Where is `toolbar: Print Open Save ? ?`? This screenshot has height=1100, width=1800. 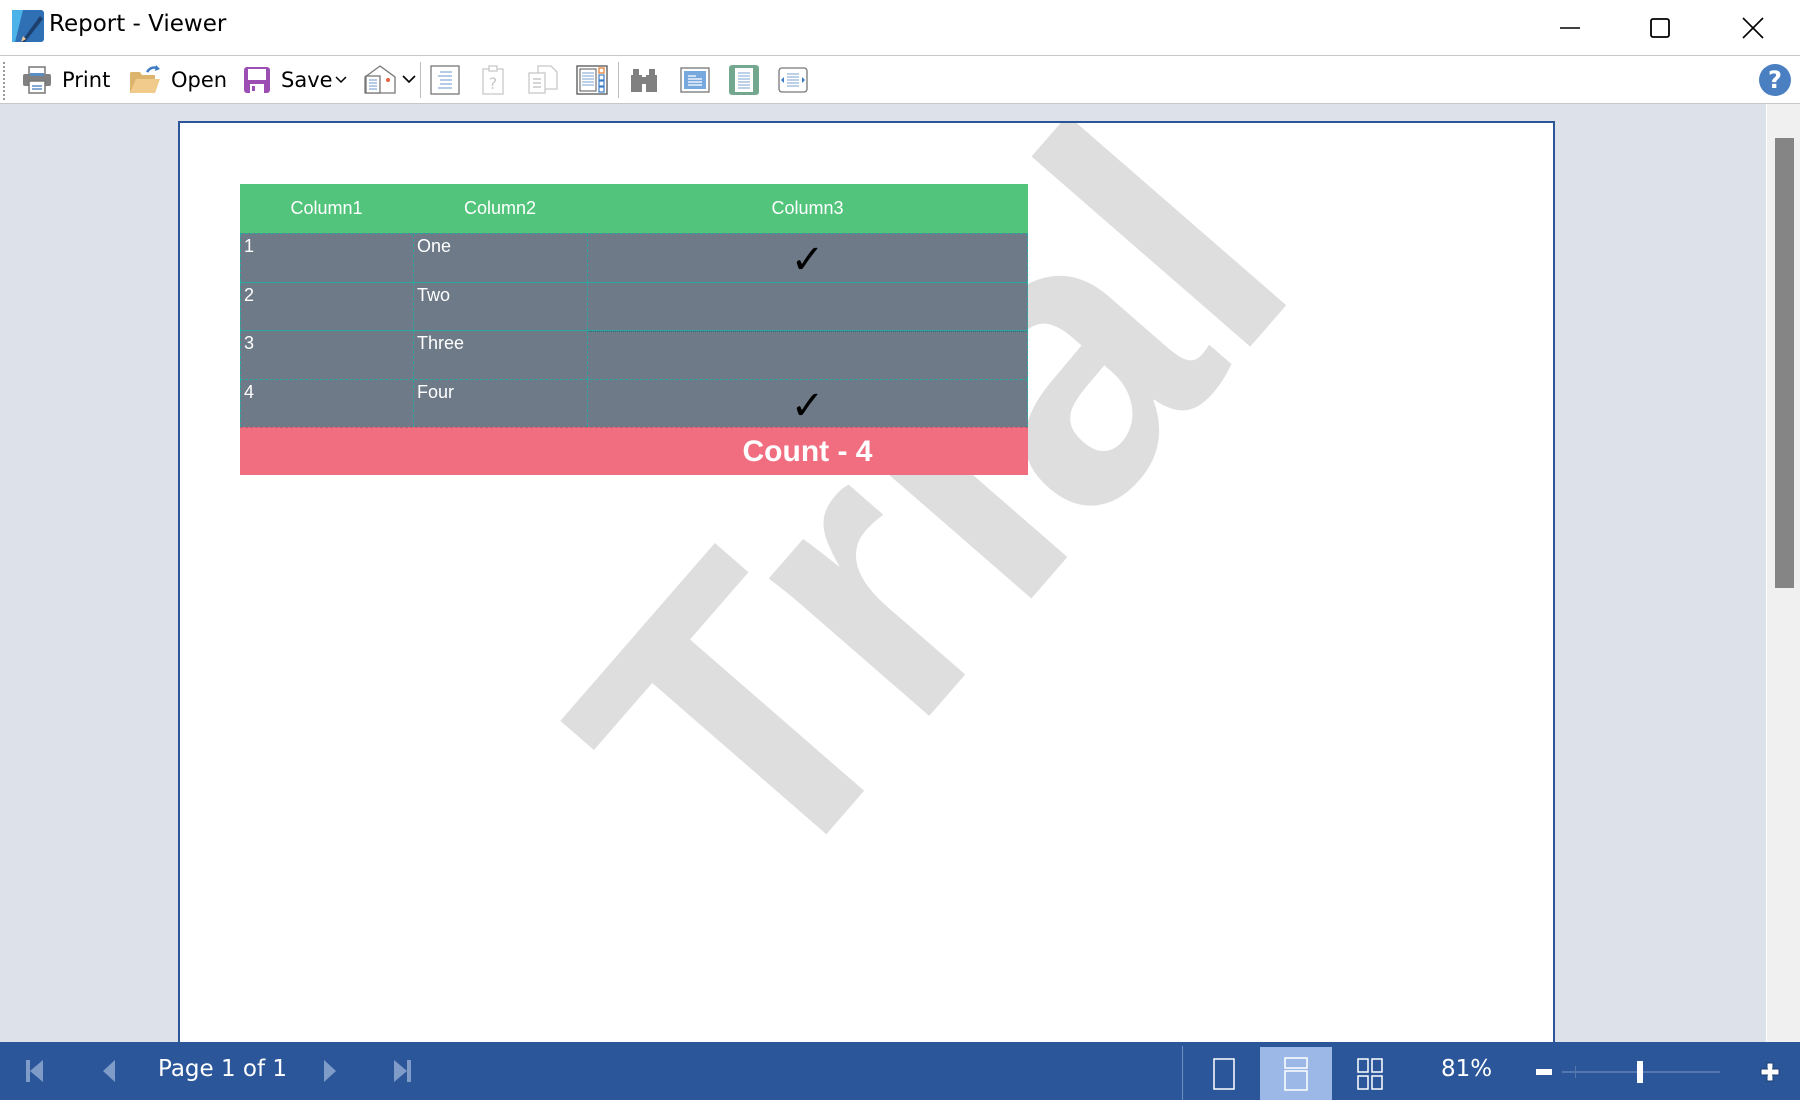
toolbar: Print Open Save ? ? is located at coordinates (900, 79).